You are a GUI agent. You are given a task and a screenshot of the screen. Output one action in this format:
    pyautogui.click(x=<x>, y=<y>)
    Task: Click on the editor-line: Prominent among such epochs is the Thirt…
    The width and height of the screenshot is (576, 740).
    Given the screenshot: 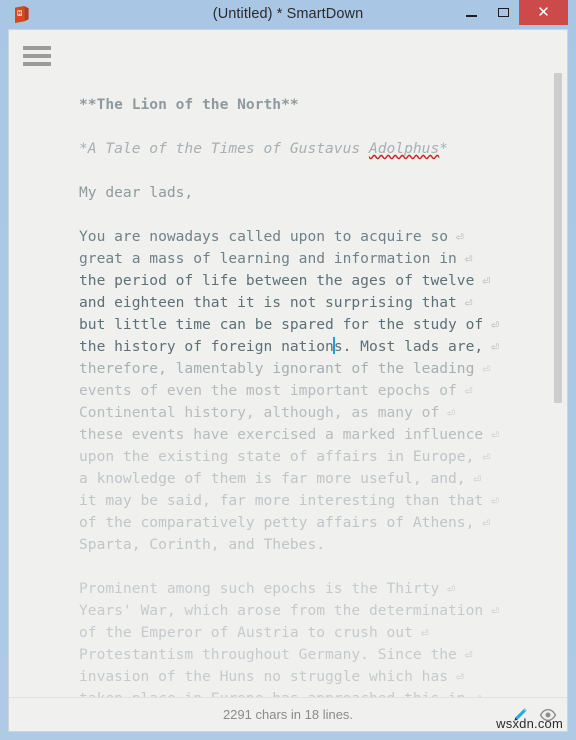 What is the action you would take?
    pyautogui.click(x=323, y=589)
    